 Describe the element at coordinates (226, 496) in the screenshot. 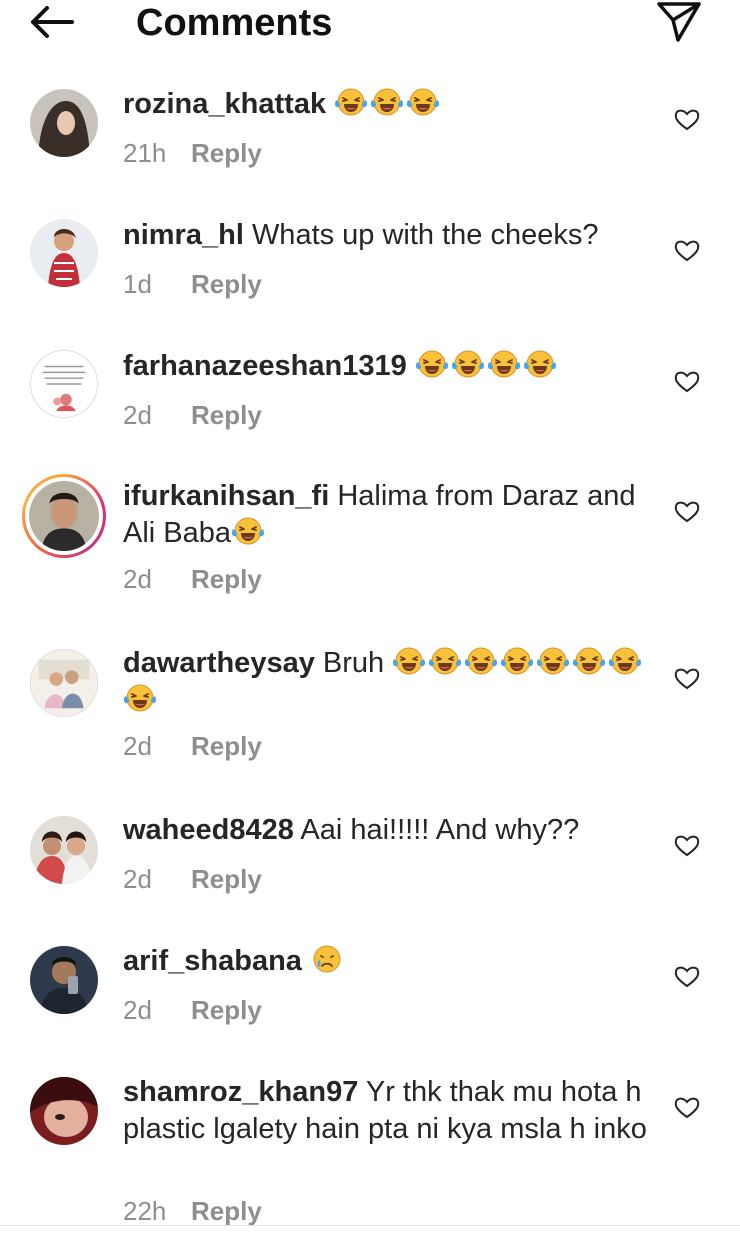

I see `comment-username: ifurkanihsan_fi` at that location.